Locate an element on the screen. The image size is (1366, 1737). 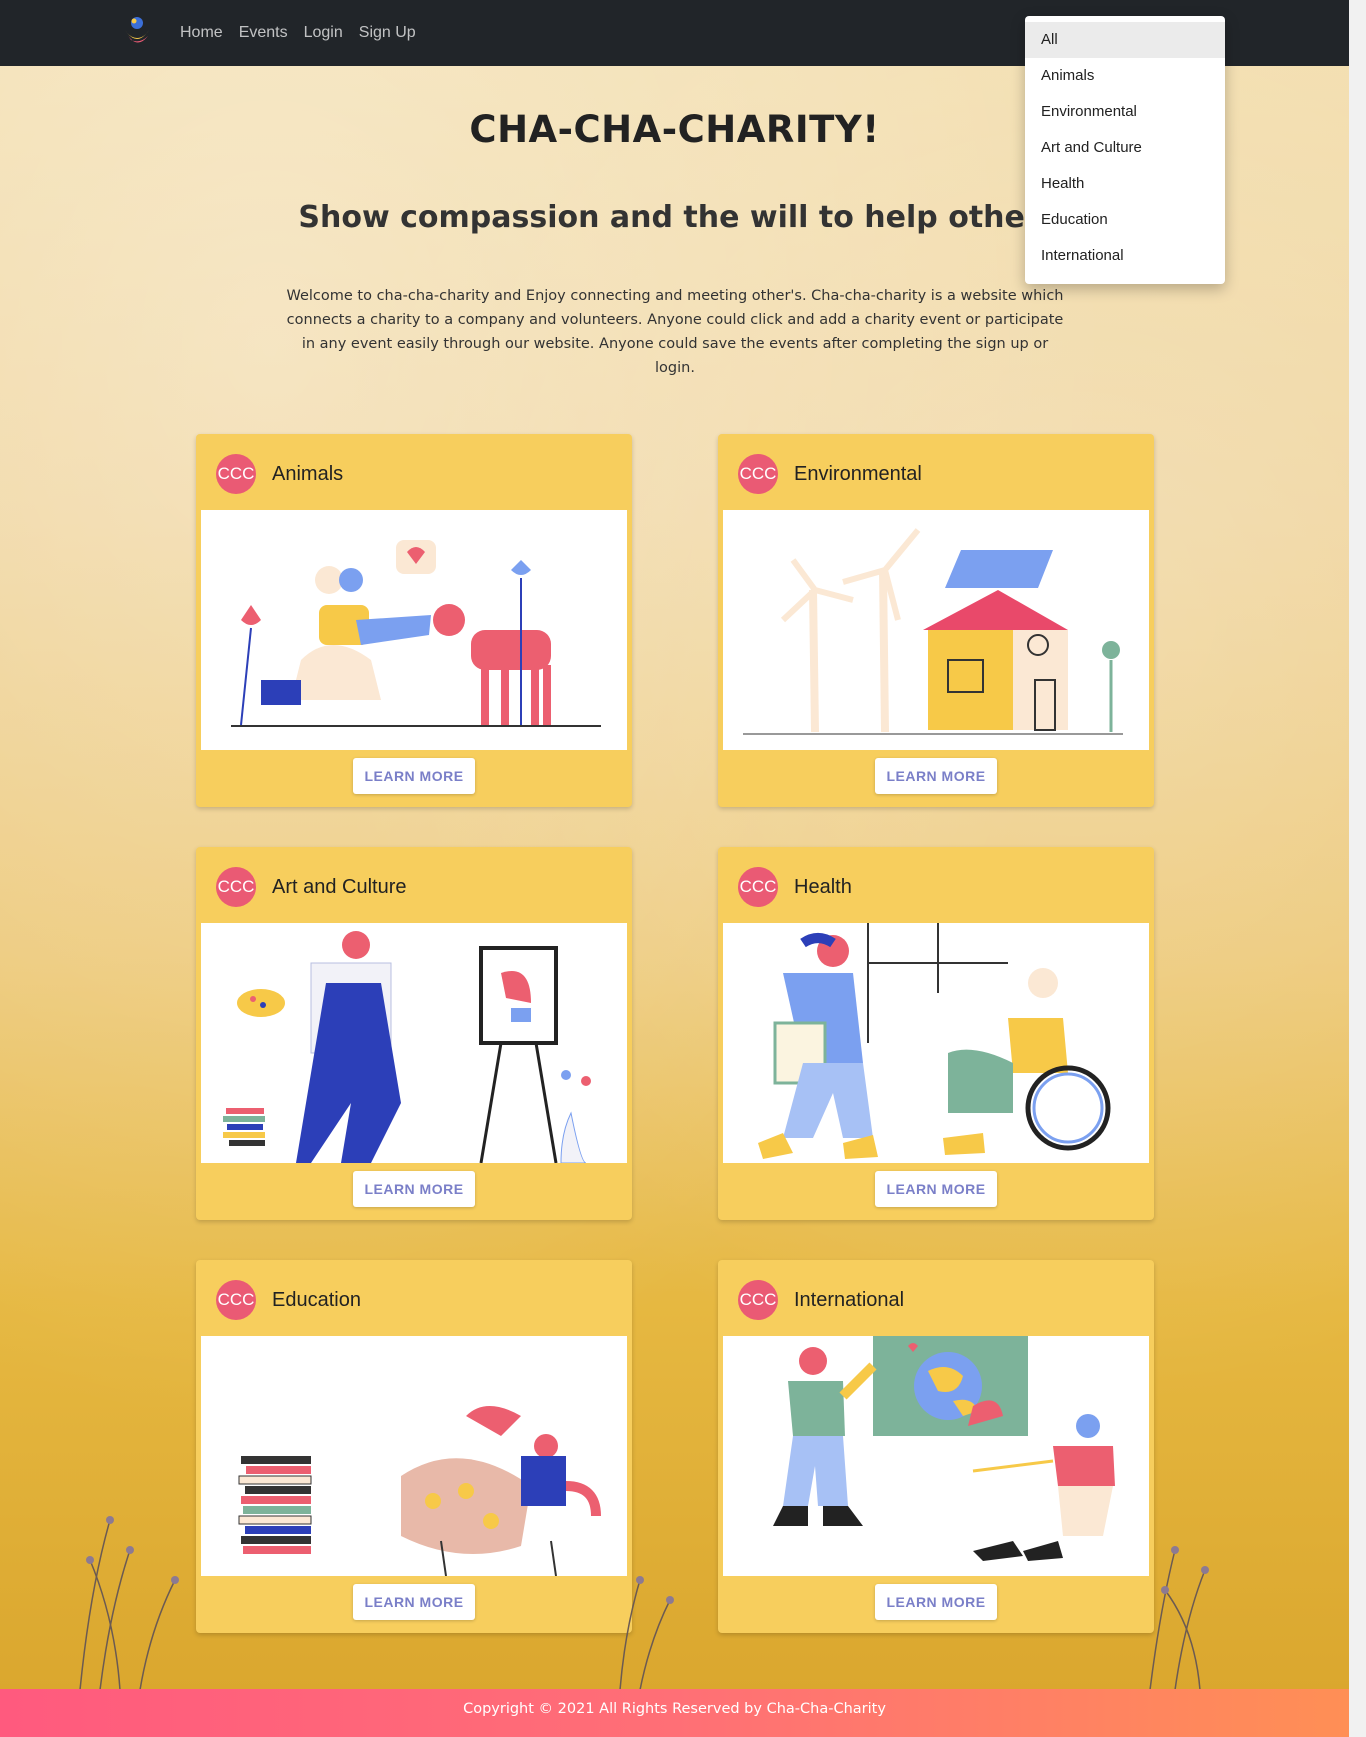
dropdown-option-animals: Animals is located at coordinates (1125, 76).